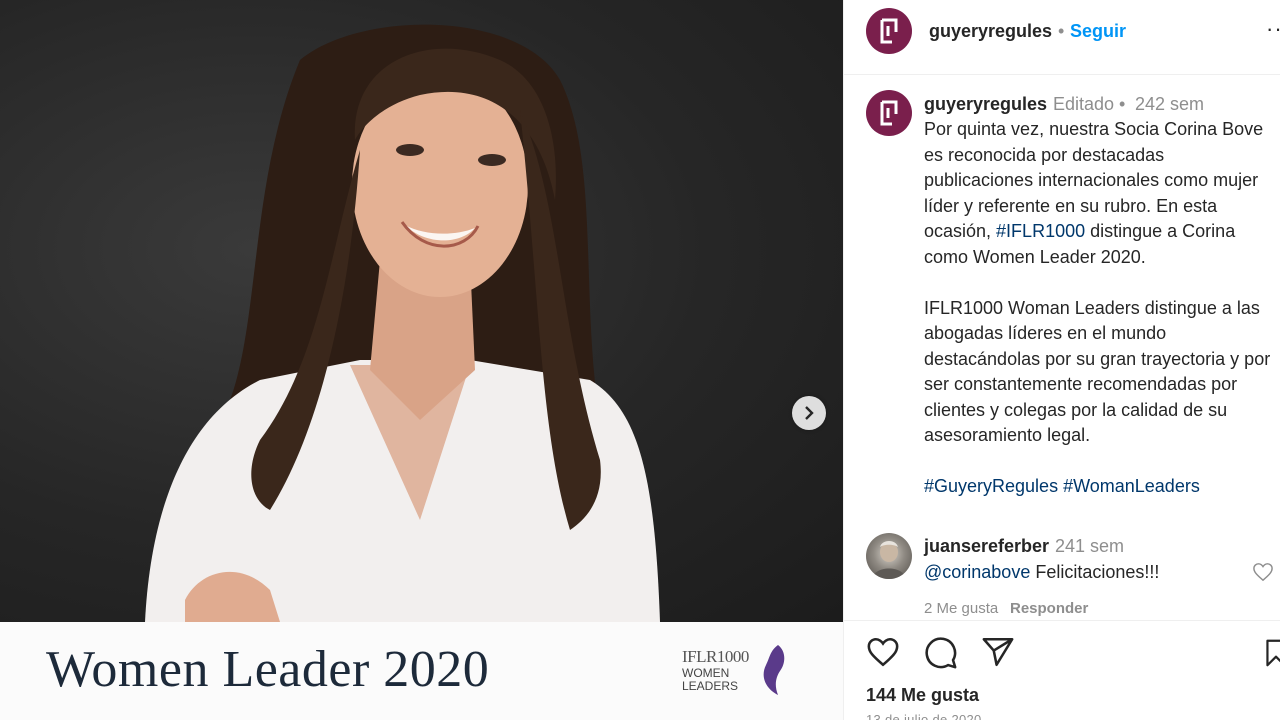  I want to click on comment-heart-icon, so click(1263, 572).